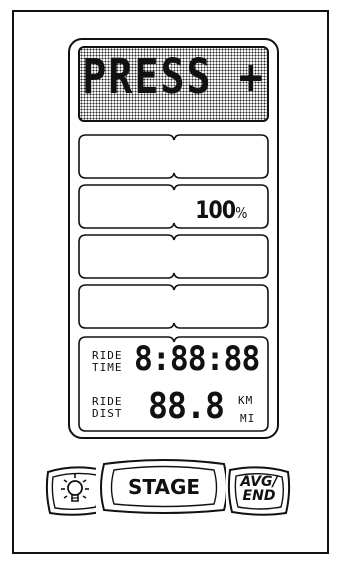  Describe the element at coordinates (220, 210) in the screenshot. I see `slot-value: 100%` at that location.